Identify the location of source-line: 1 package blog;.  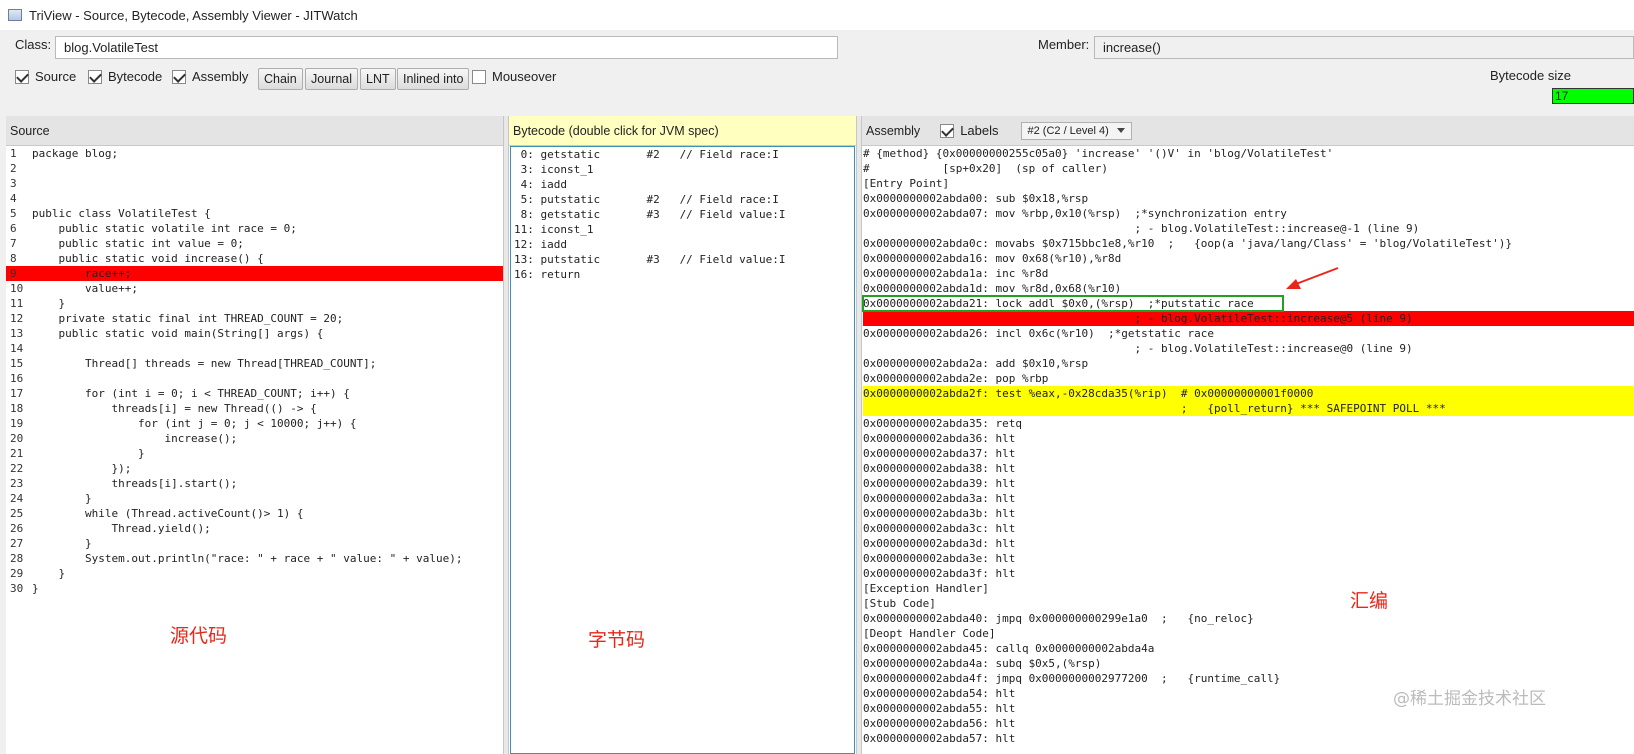
(254, 153).